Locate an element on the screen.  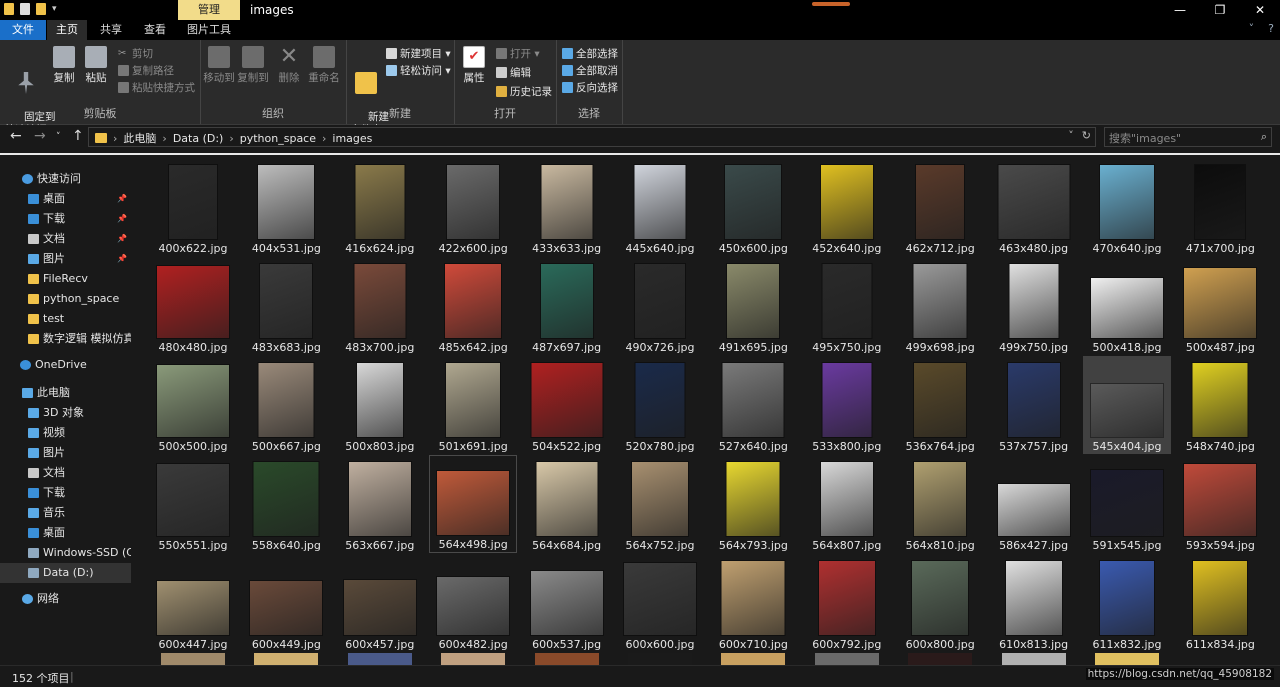
file-item: 433x633.jpg is located at coordinates (567, 207).